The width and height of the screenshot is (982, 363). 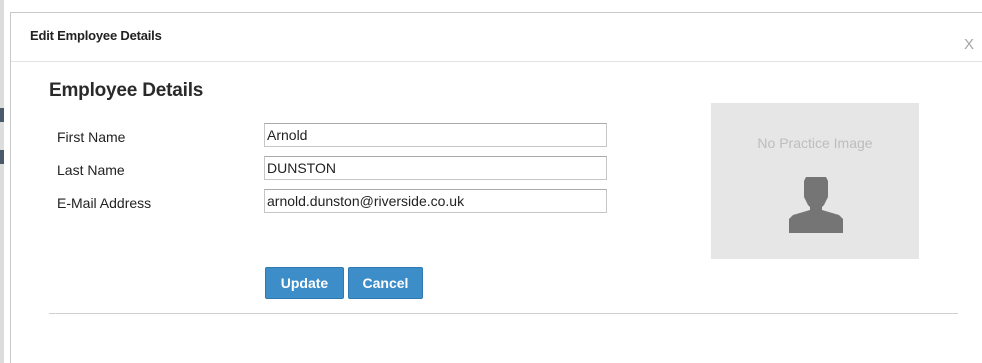 I want to click on dialog-header: Edit Employee Details X, so click(x=496, y=37).